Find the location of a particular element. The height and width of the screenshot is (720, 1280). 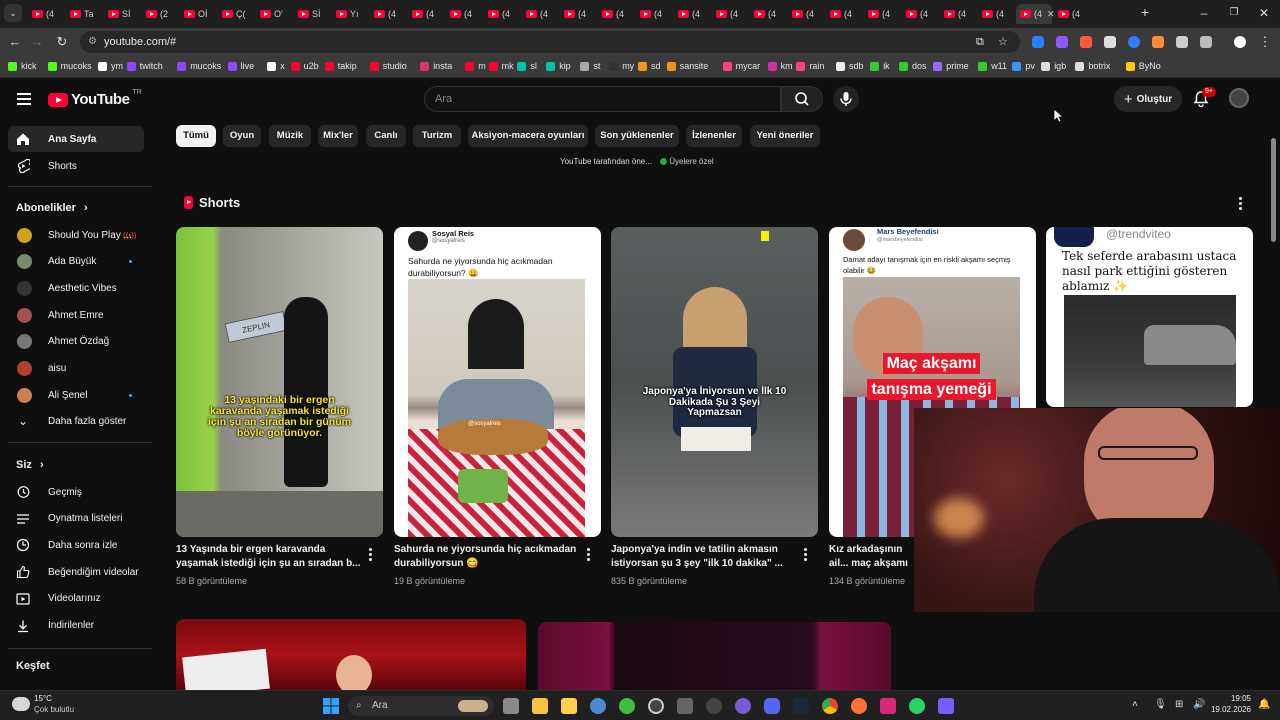

whatsapp-icon is located at coordinates (917, 706).